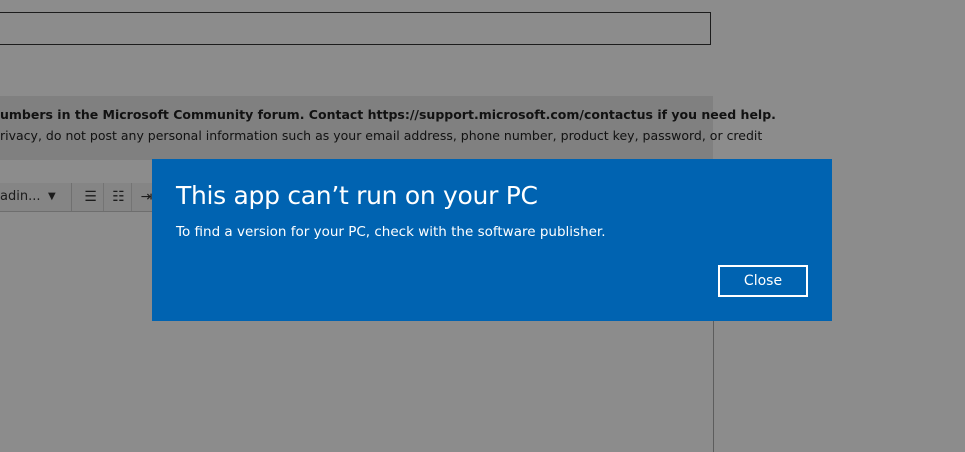  What do you see at coordinates (357, 195) in the screenshot?
I see `dialog-title: This app can’t run on your PC` at bounding box center [357, 195].